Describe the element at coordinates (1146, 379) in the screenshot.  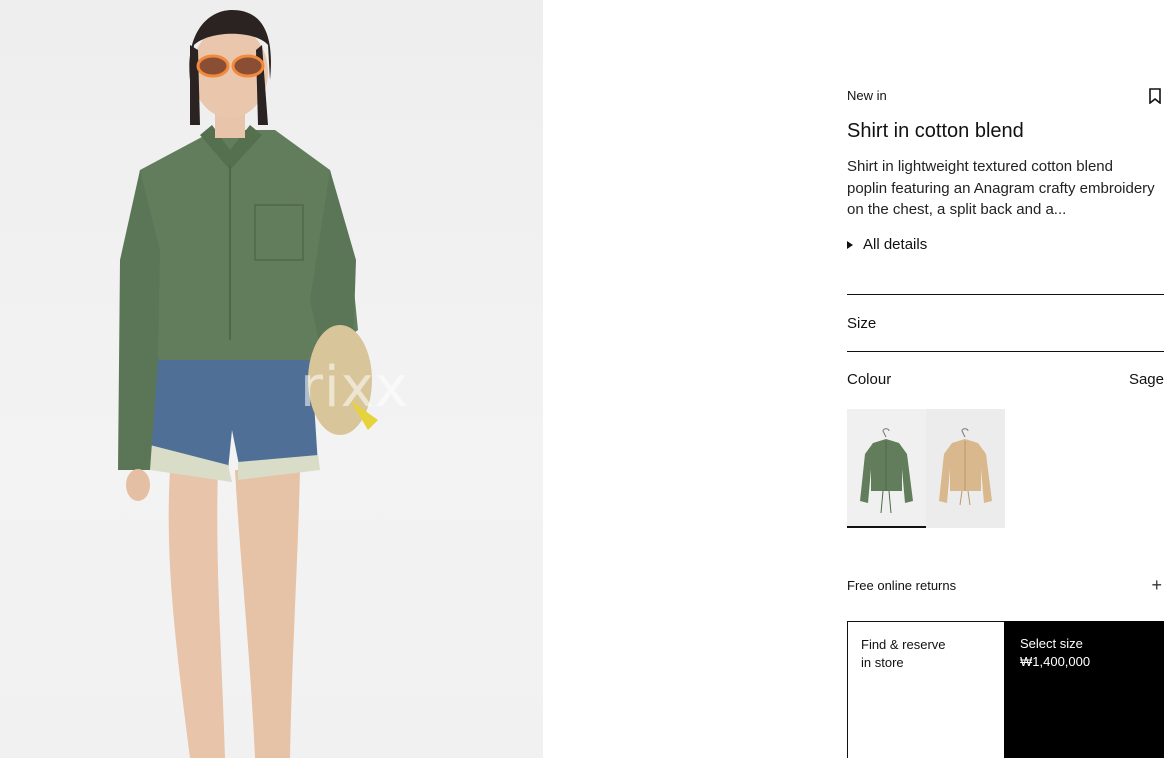
I see `colour-selected-value: Sage` at that location.